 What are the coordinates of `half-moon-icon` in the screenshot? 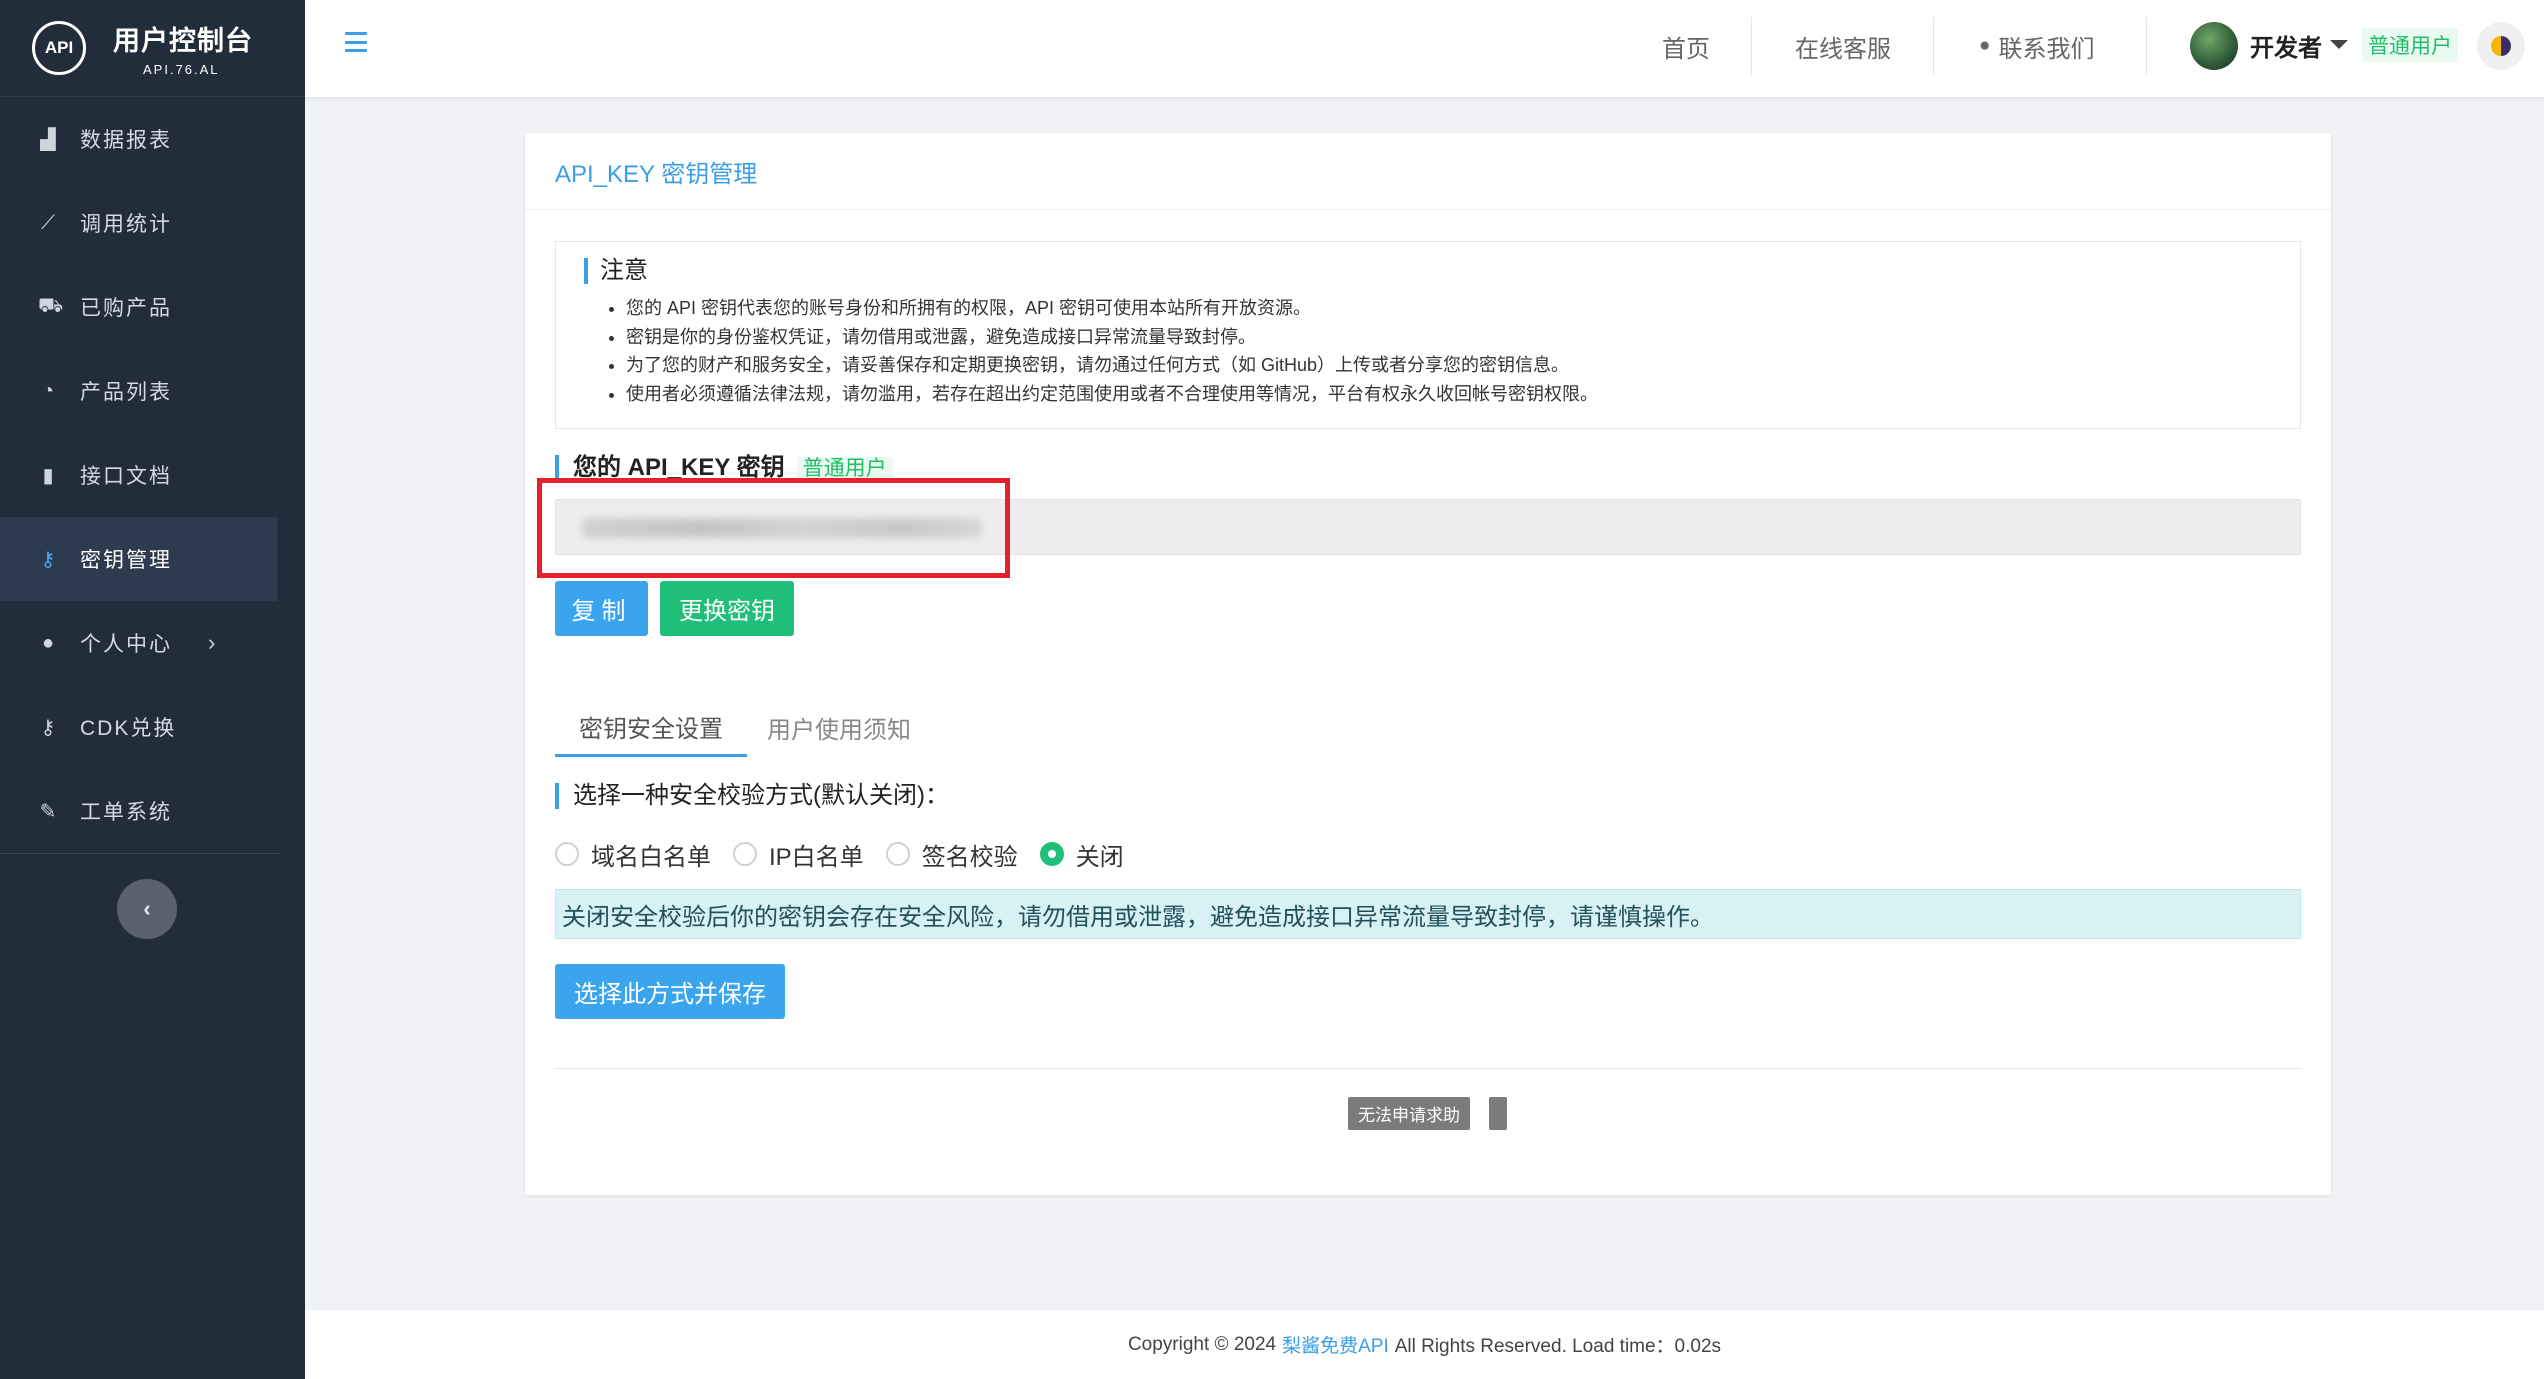 It's located at (2501, 46).